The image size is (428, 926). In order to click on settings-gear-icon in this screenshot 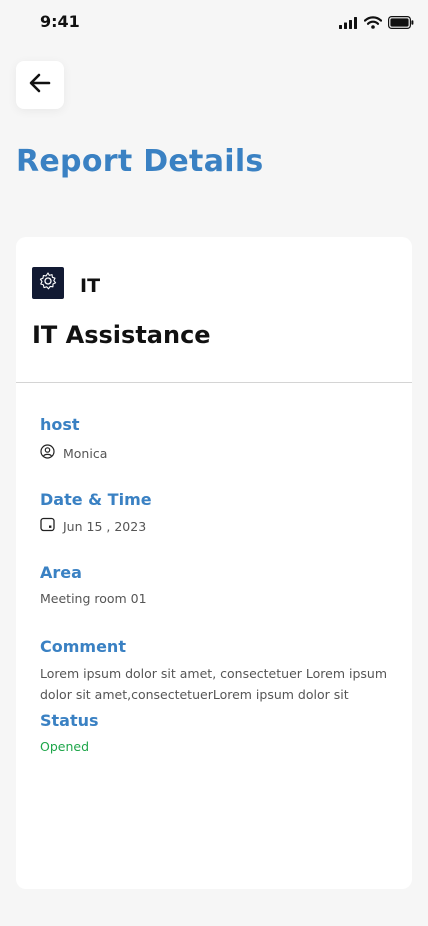, I will do `click(48, 283)`.